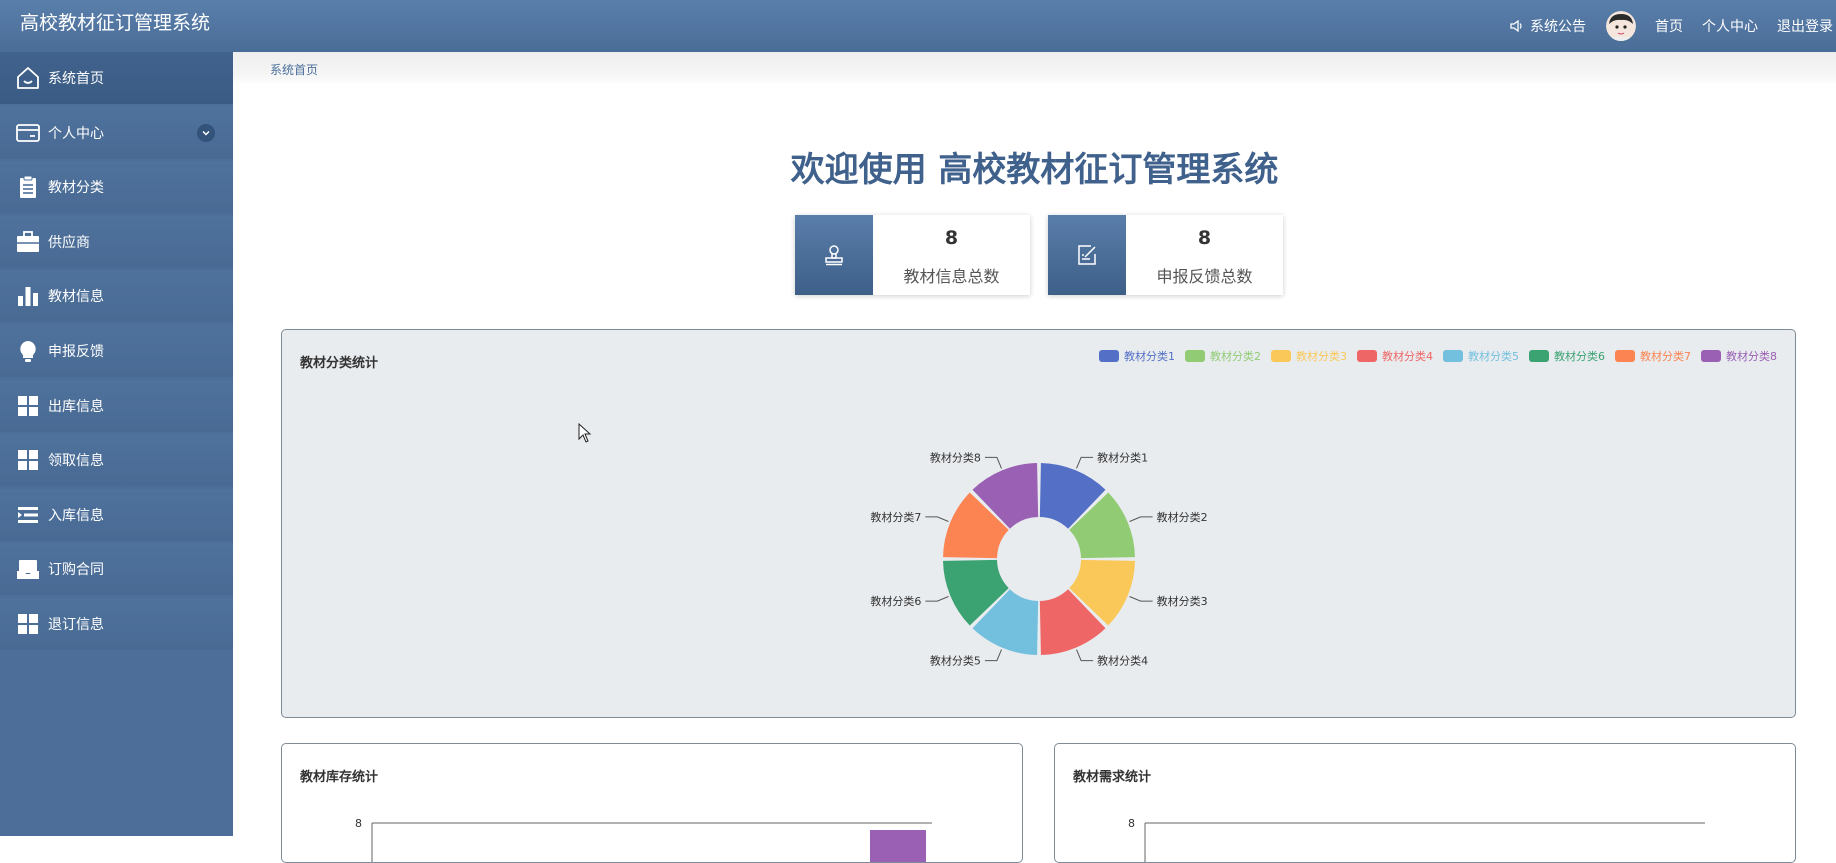 This screenshot has height=863, width=1836. Describe the element at coordinates (1182, 601) in the screenshot. I see `pie-label: 教材分类3` at that location.